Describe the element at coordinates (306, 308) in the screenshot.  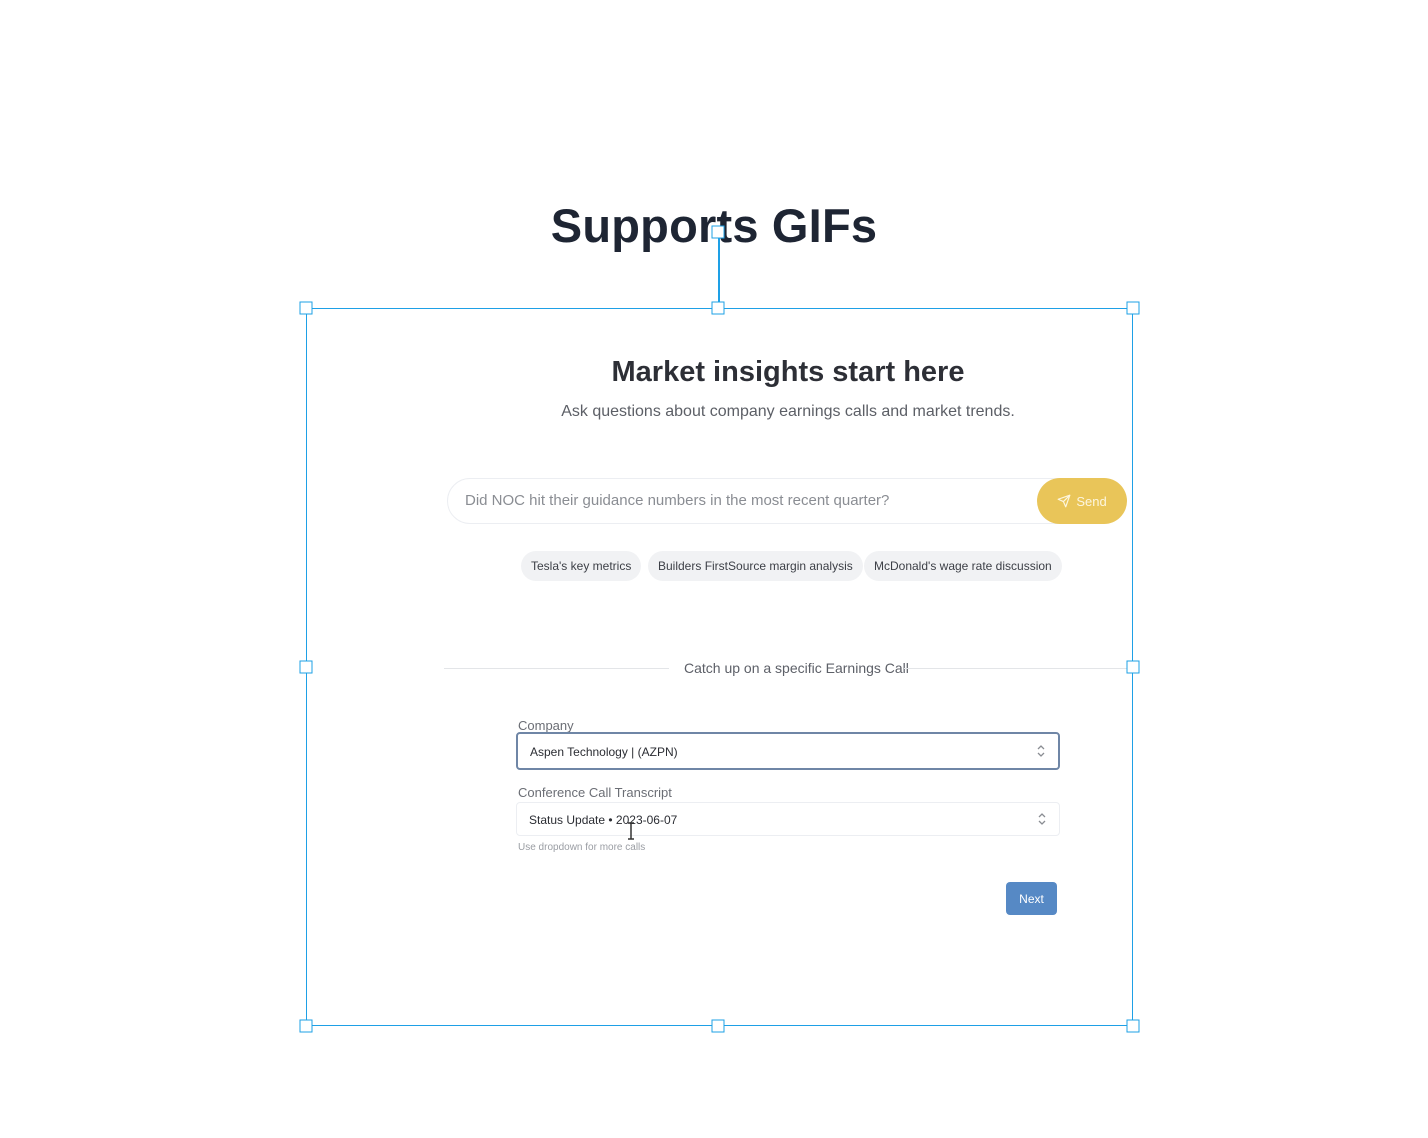
I see `resize-handle-top-left` at that location.